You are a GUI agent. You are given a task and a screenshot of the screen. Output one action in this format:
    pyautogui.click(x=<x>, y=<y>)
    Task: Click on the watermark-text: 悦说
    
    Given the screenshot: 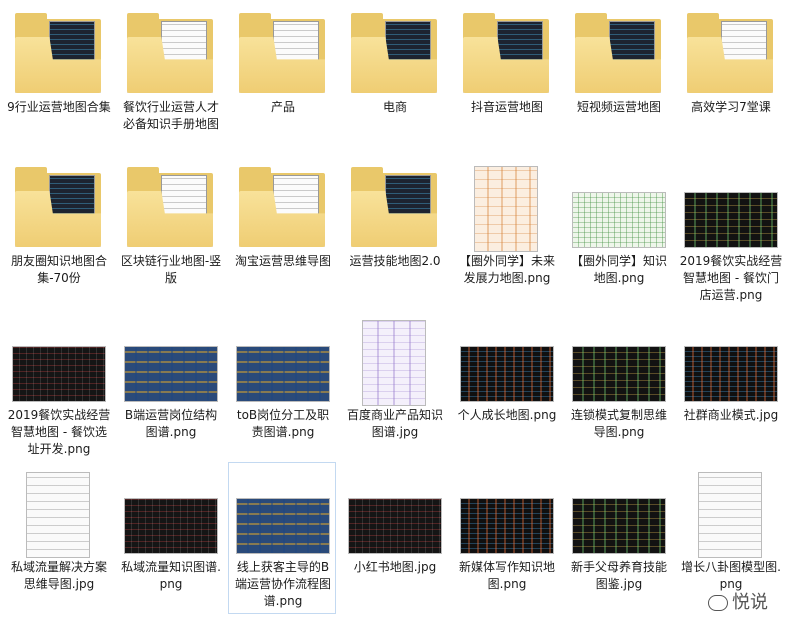 What is the action you would take?
    pyautogui.click(x=750, y=602)
    